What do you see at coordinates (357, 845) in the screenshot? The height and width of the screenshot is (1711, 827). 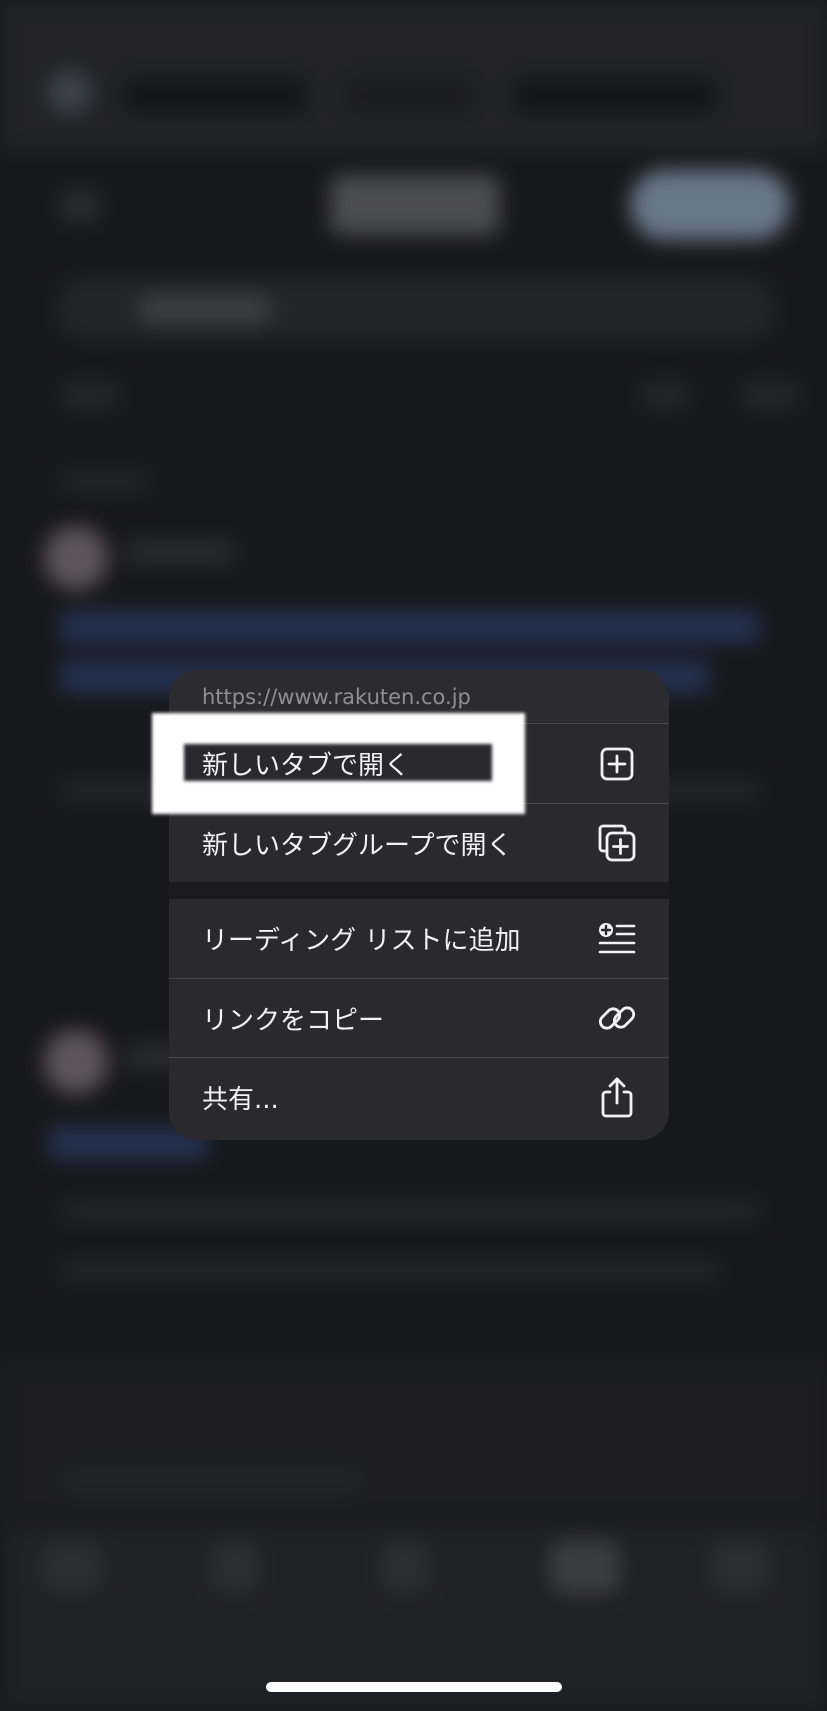 I see `menu-item-label: 新しいタブグループで開く` at bounding box center [357, 845].